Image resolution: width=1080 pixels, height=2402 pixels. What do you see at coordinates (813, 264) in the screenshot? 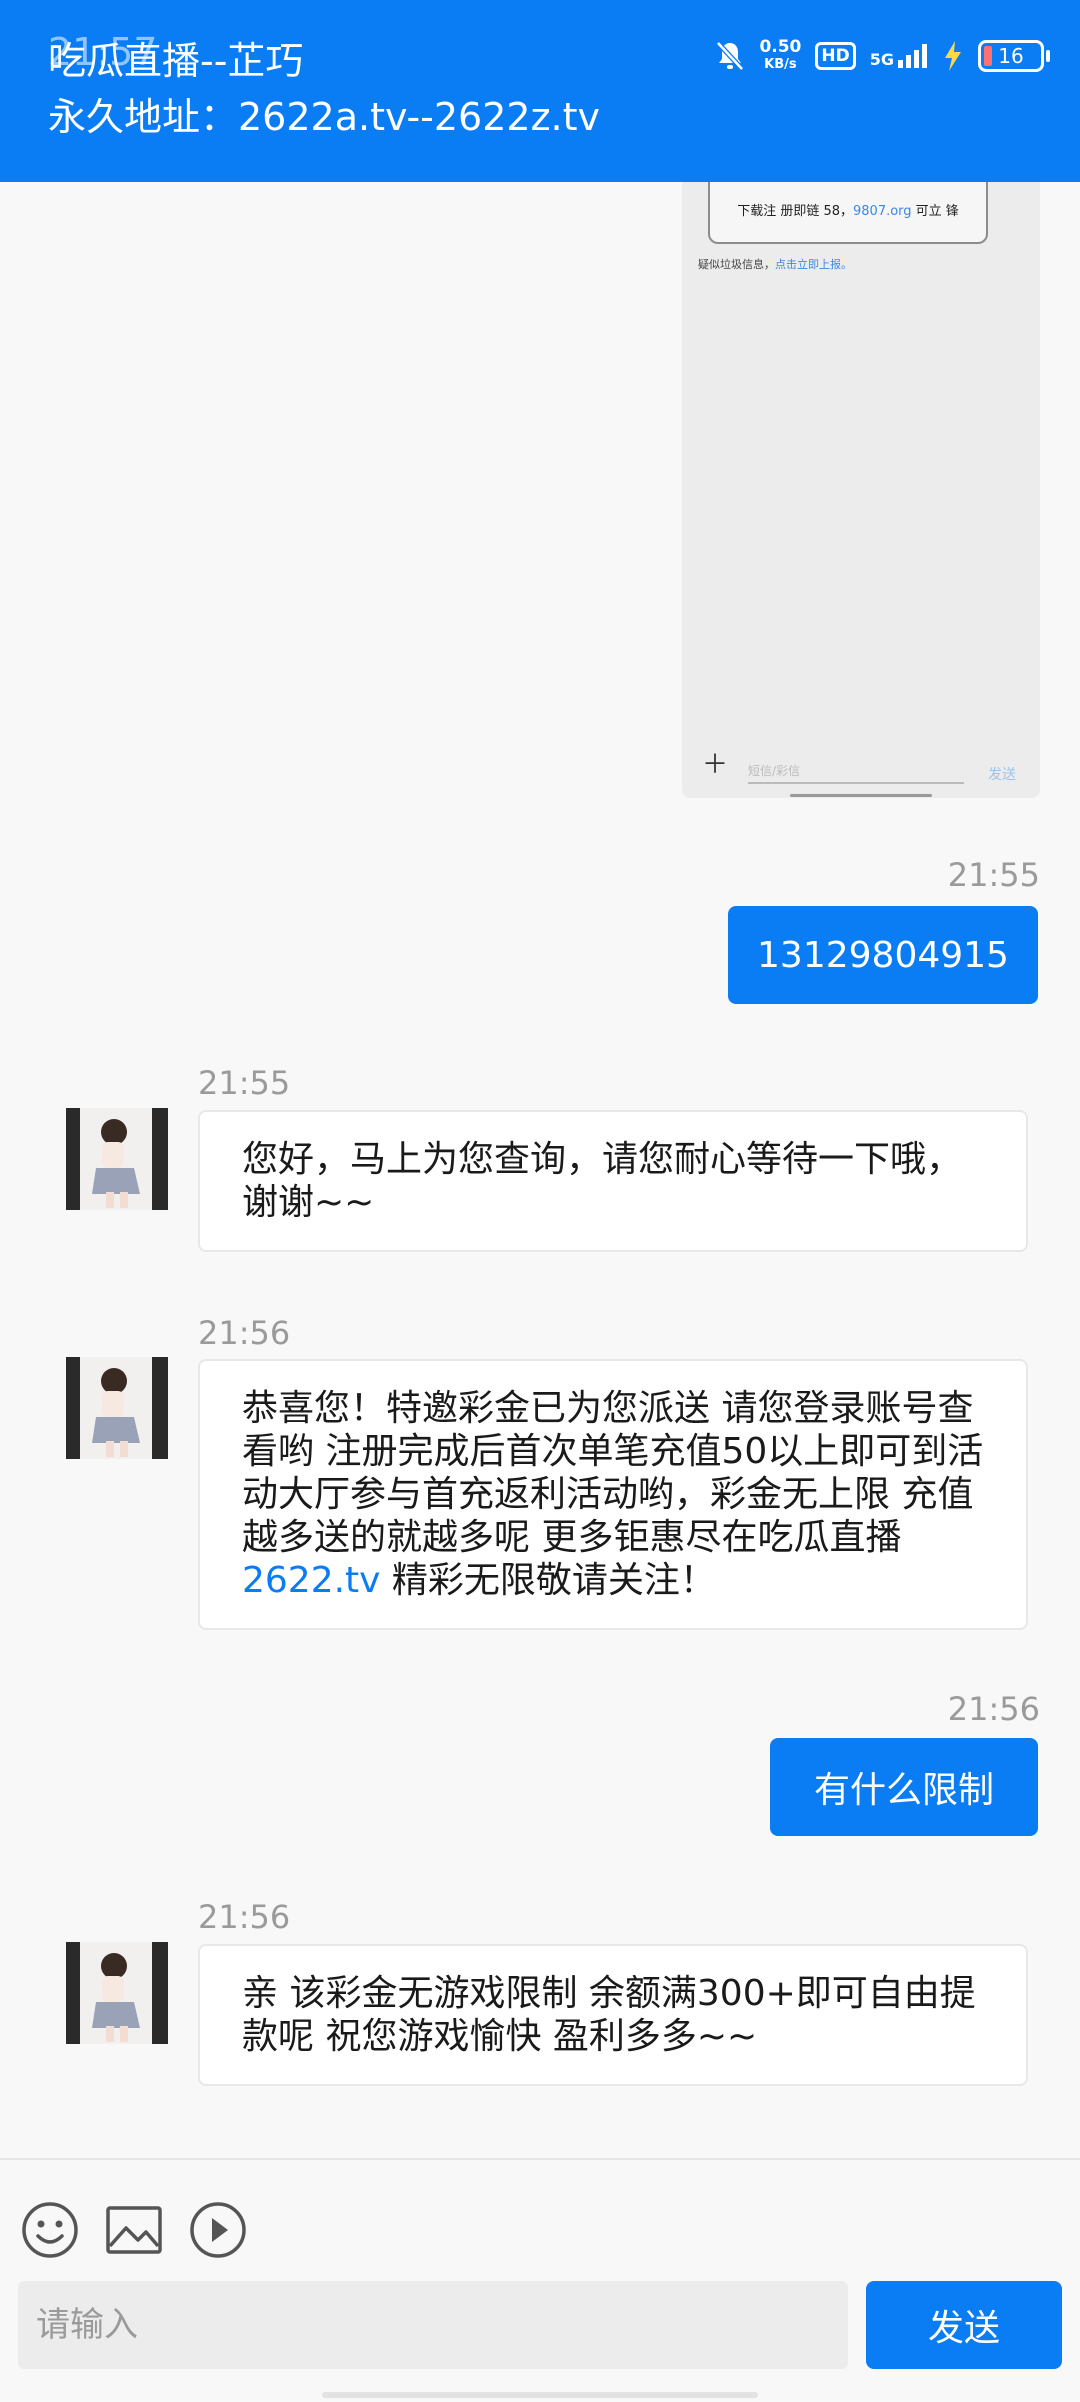
I see `spam-report-link: 点击立即上报。` at bounding box center [813, 264].